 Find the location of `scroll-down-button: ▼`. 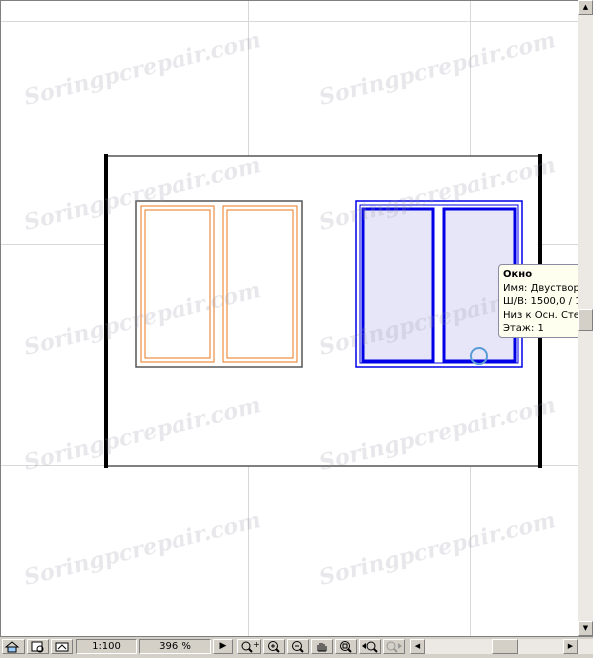

scroll-down-button: ▼ is located at coordinates (585, 628).